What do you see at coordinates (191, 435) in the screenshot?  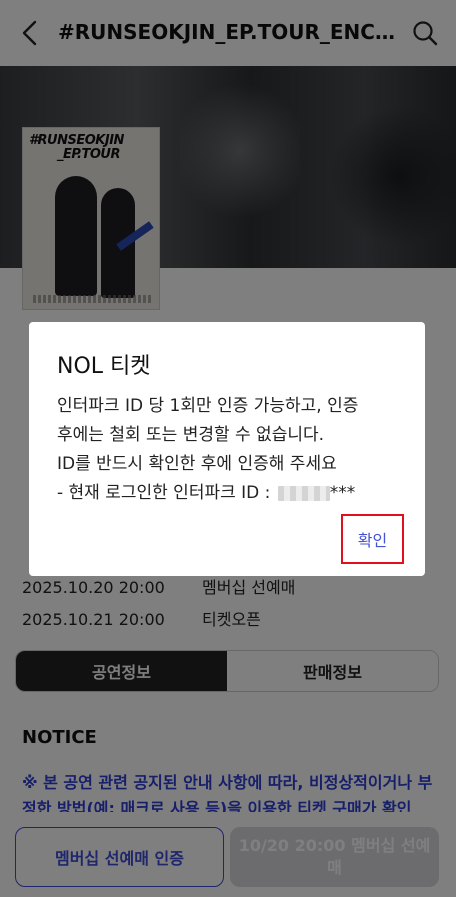 I see `dialog-message-line: 후에는 철회 또는 변경할 수 없습니다.` at bounding box center [191, 435].